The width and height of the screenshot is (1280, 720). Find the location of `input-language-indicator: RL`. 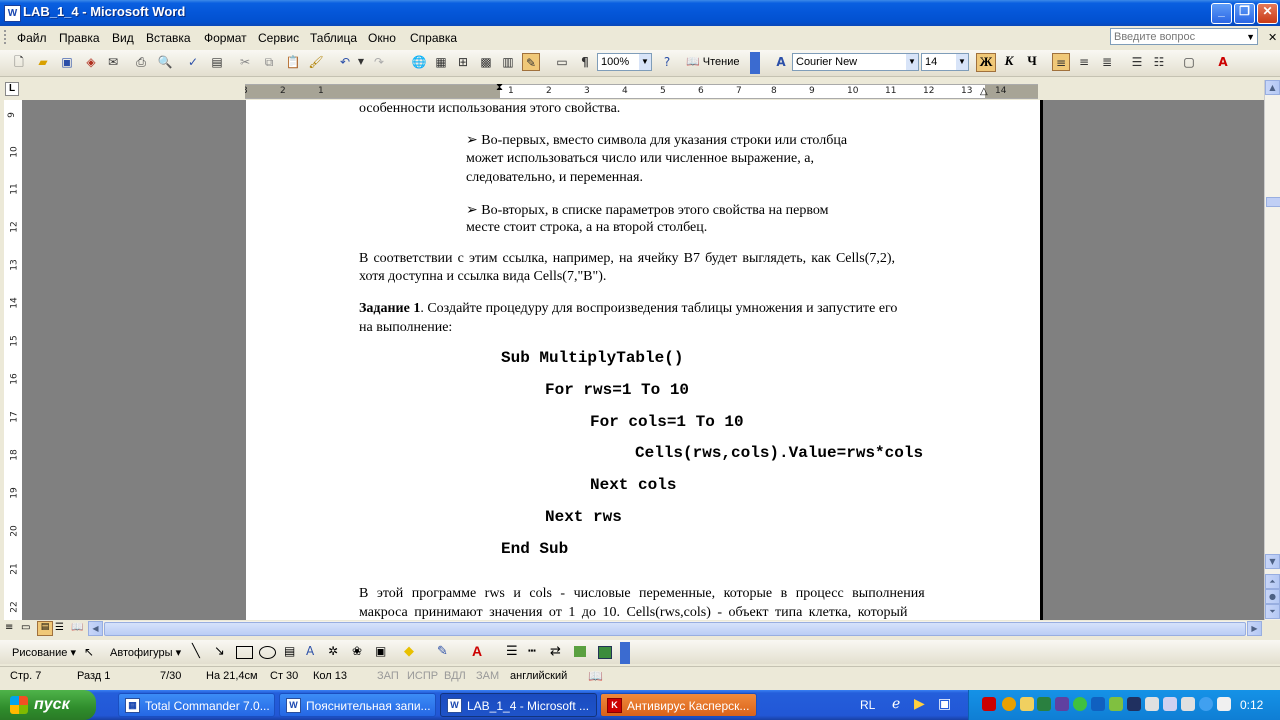

input-language-indicator: RL is located at coordinates (867, 705).